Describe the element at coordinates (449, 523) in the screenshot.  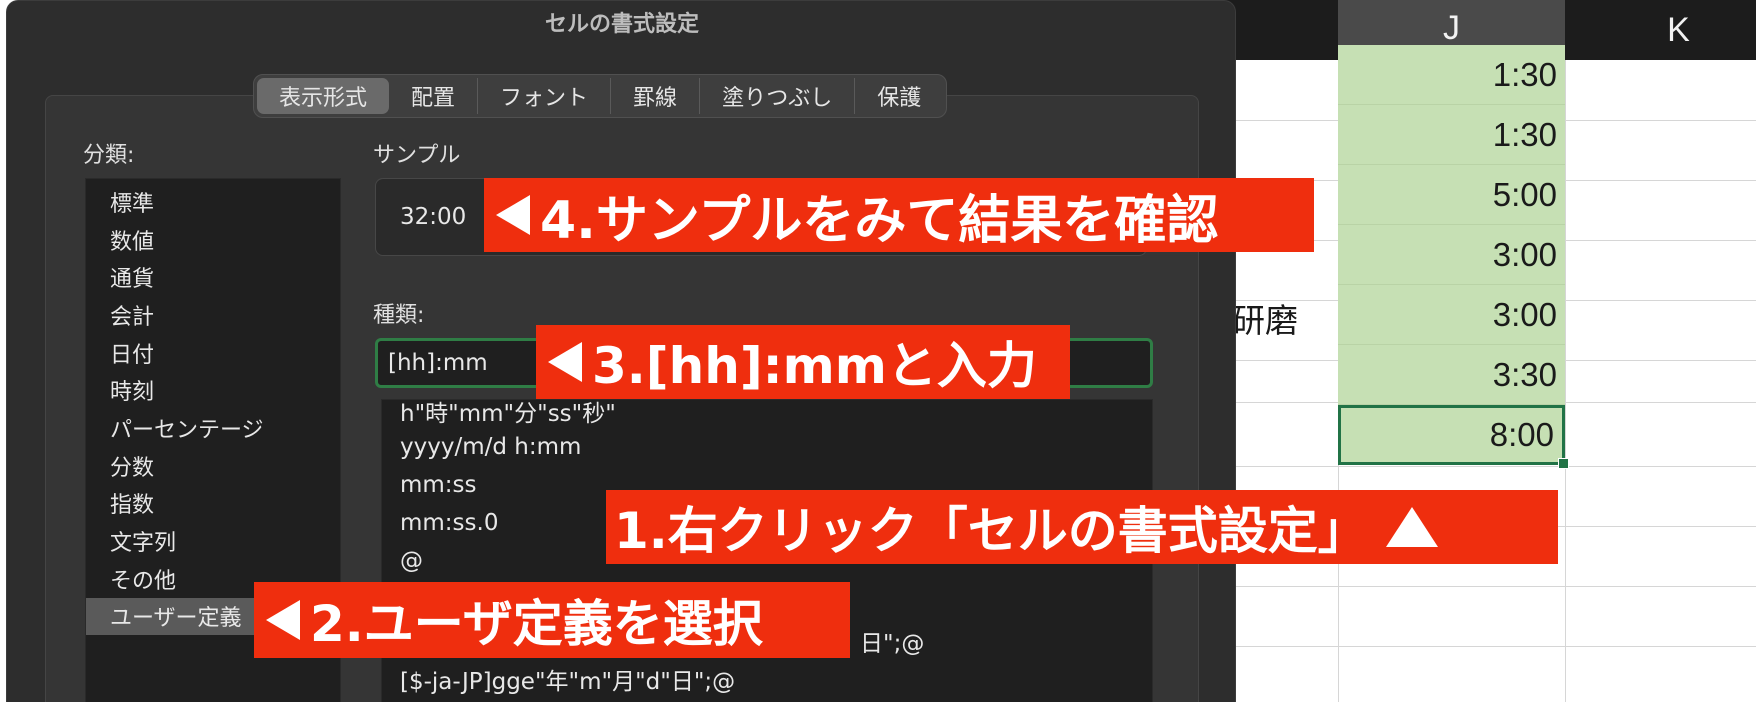
I see `format-item: mm:ss.0` at that location.